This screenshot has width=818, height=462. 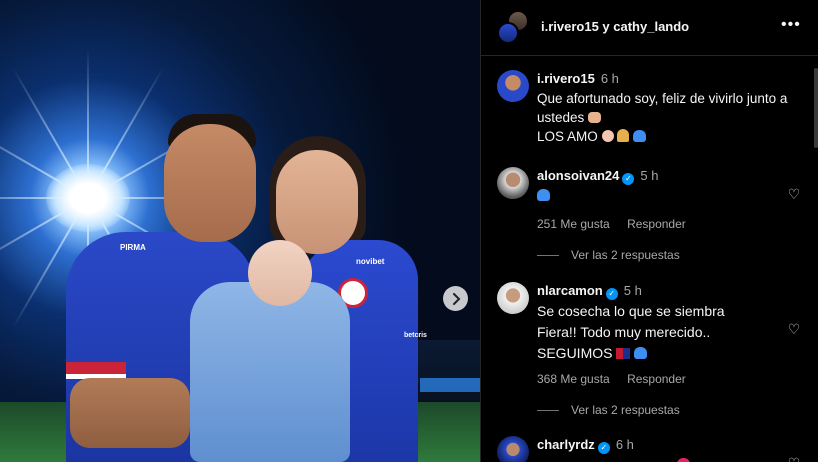 I want to click on chevron-right-icon, so click(x=456, y=298).